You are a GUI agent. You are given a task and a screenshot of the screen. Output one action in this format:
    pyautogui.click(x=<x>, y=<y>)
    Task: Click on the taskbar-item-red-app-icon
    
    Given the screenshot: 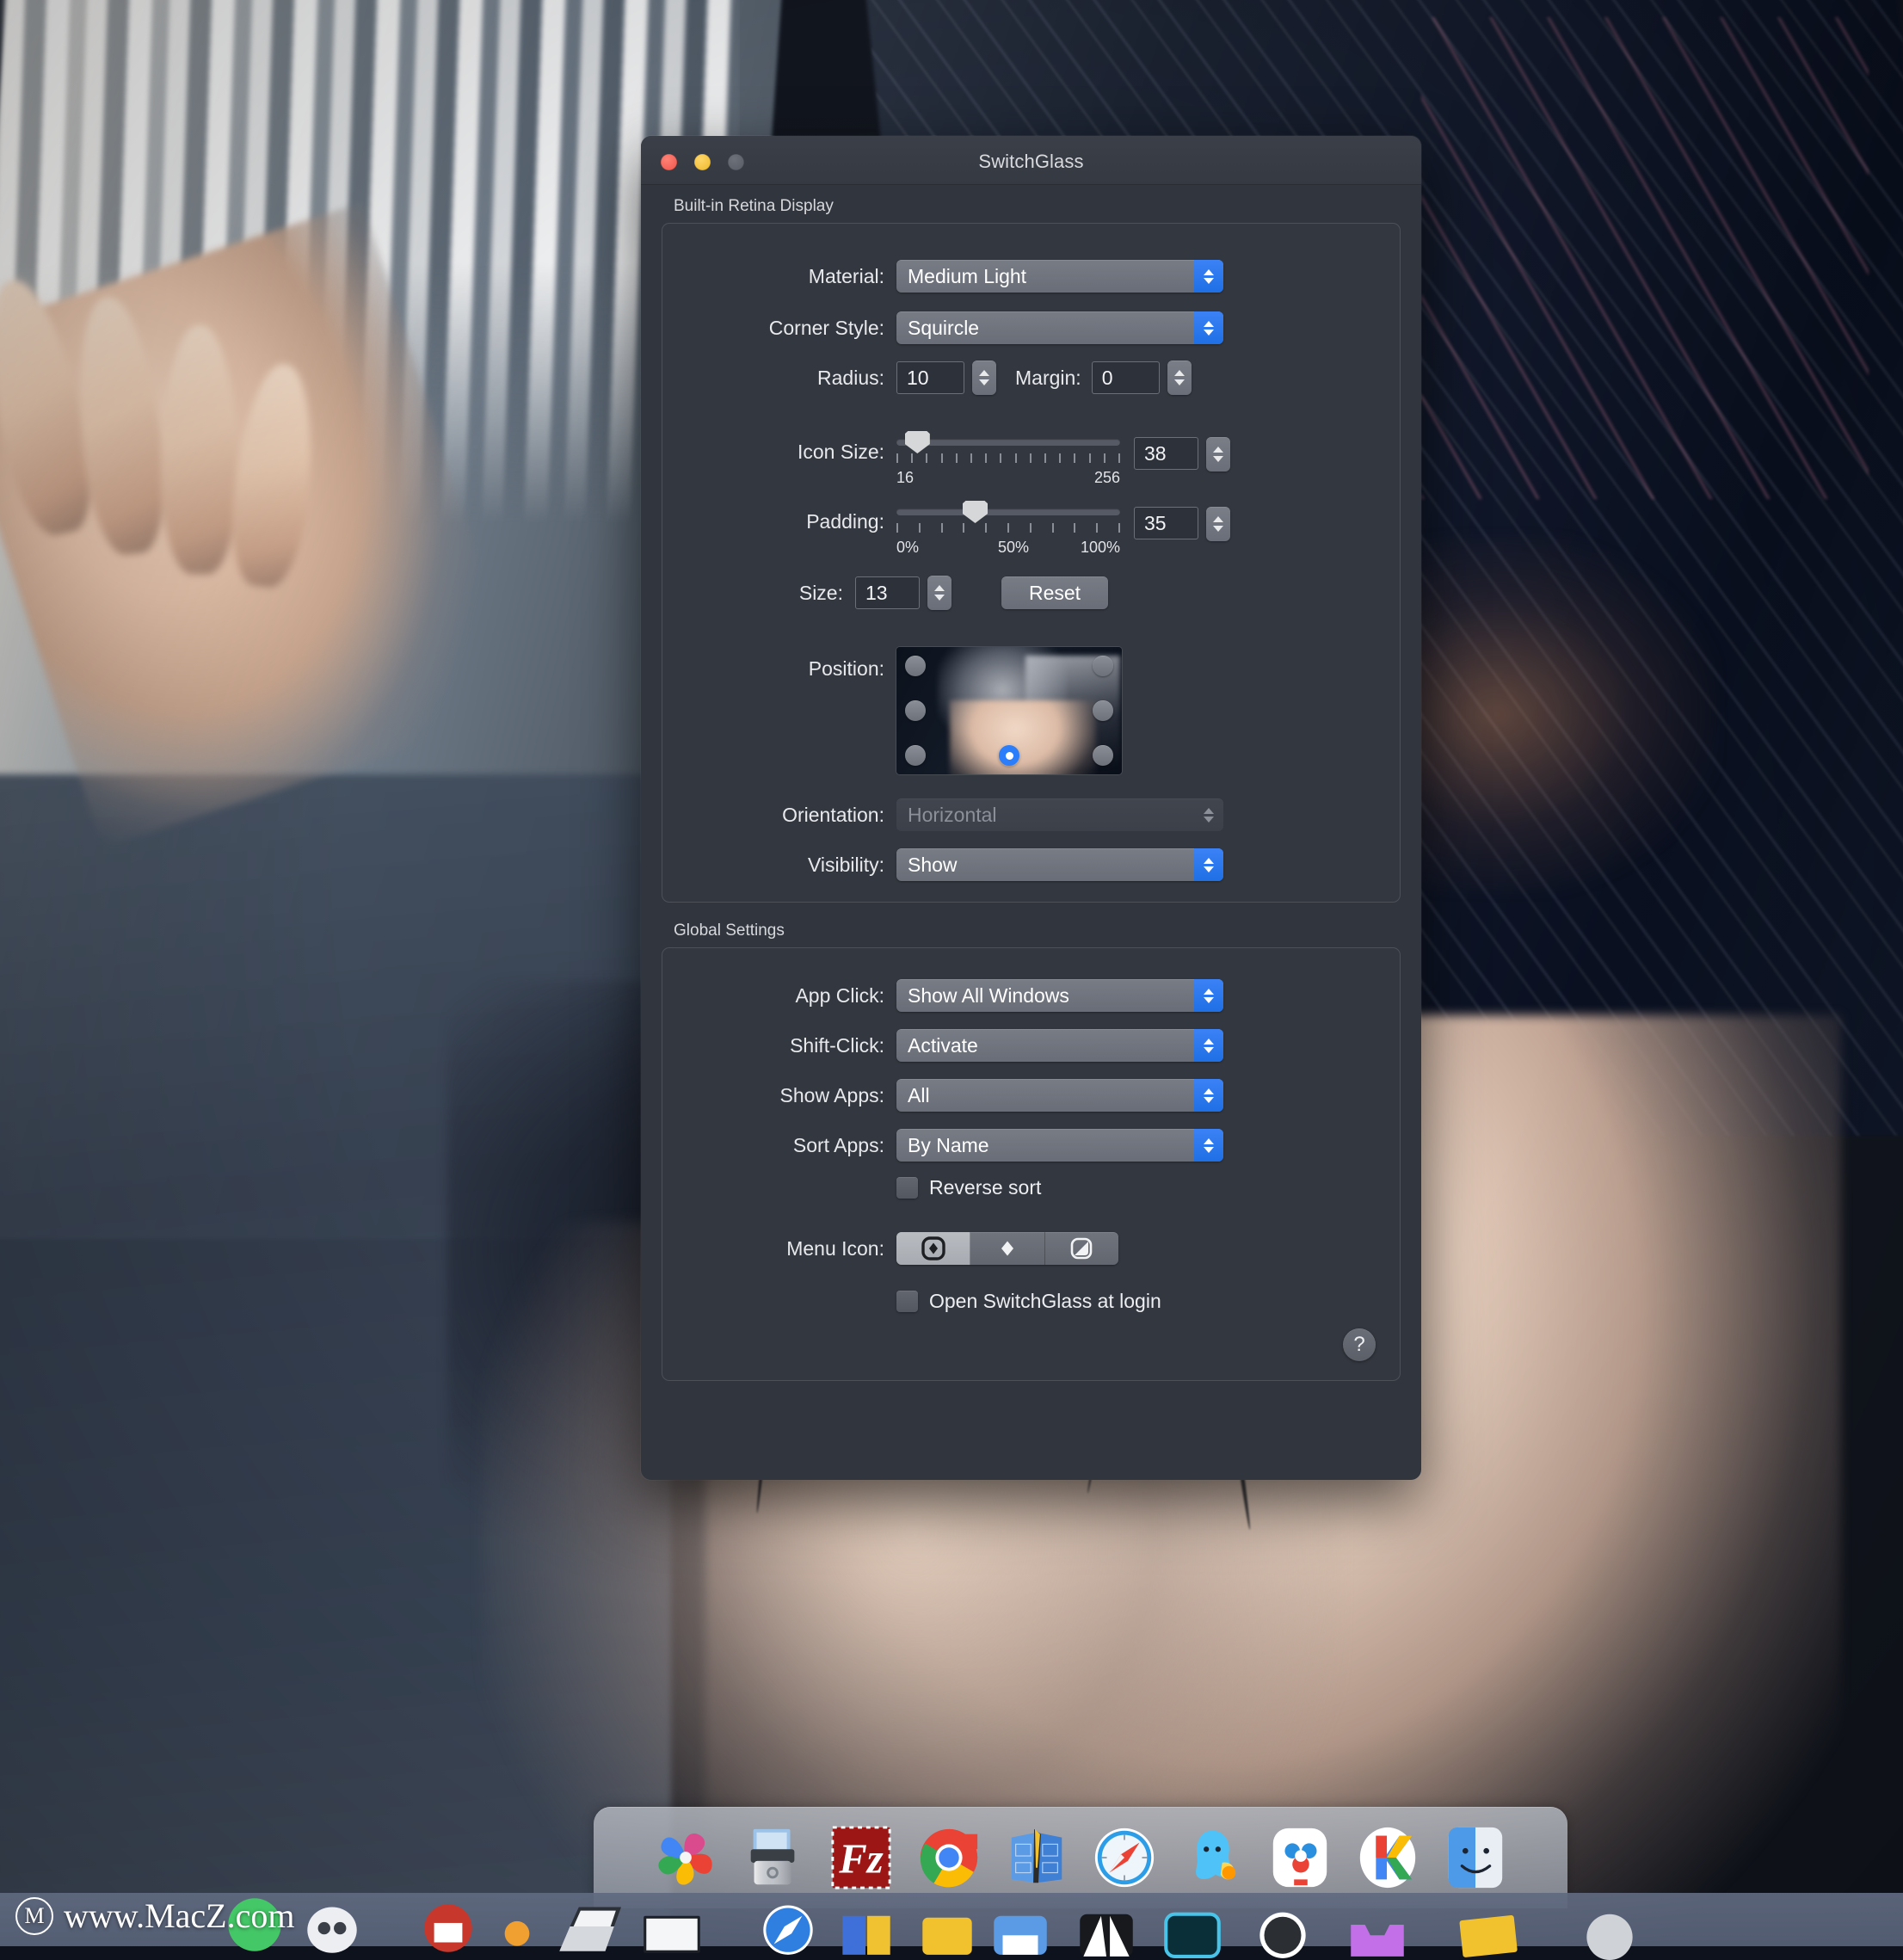 What is the action you would take?
    pyautogui.click(x=448, y=1924)
    